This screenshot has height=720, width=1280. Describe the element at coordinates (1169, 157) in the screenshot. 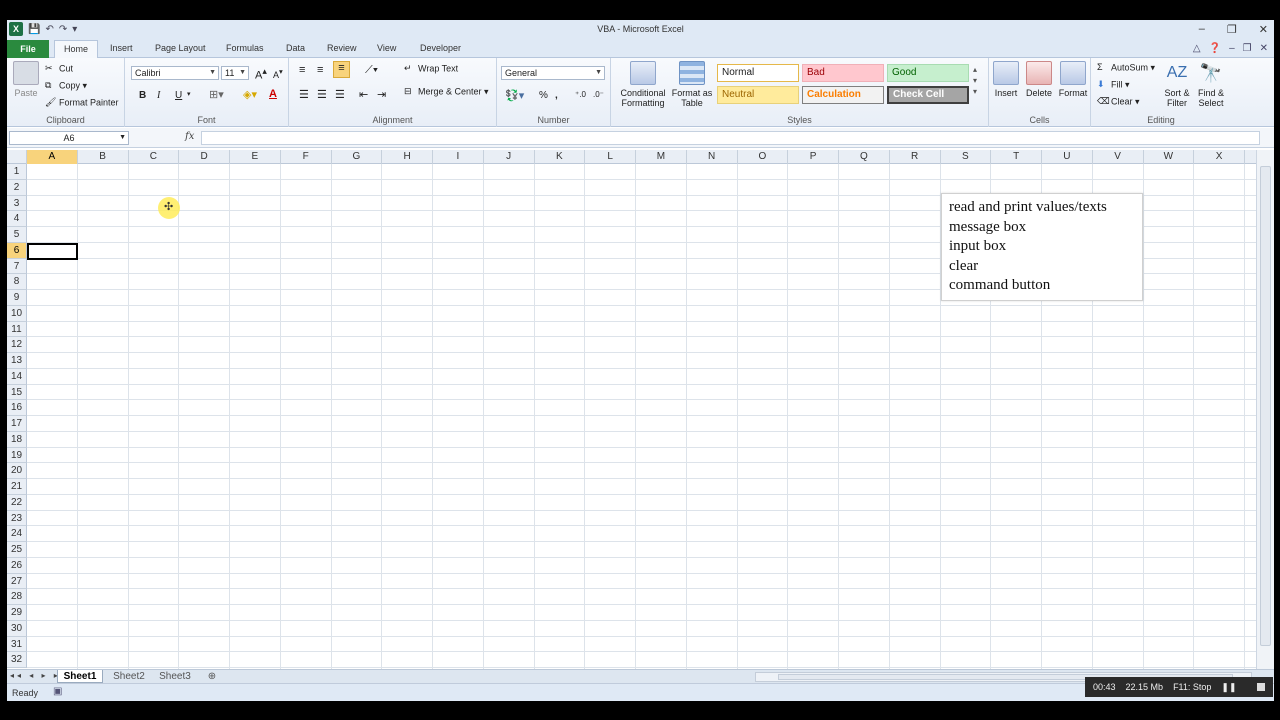

I see `column-header: W` at that location.